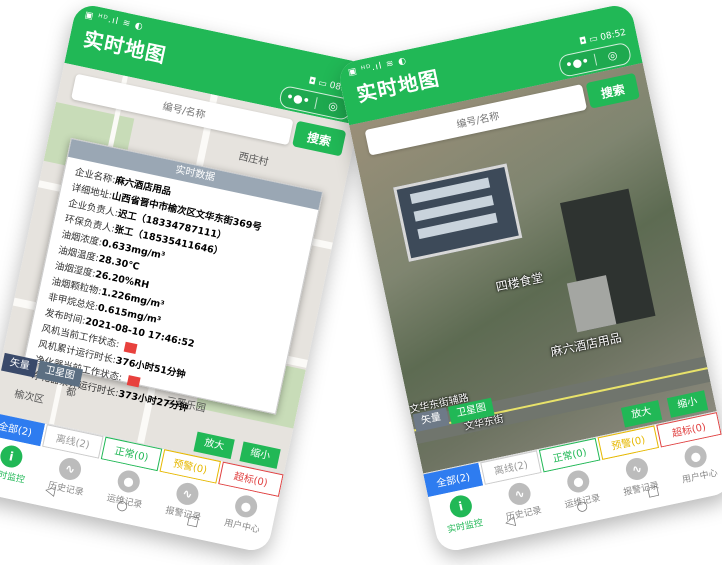  What do you see at coordinates (125, 47) in the screenshot?
I see `page-title: 实时地图` at bounding box center [125, 47].